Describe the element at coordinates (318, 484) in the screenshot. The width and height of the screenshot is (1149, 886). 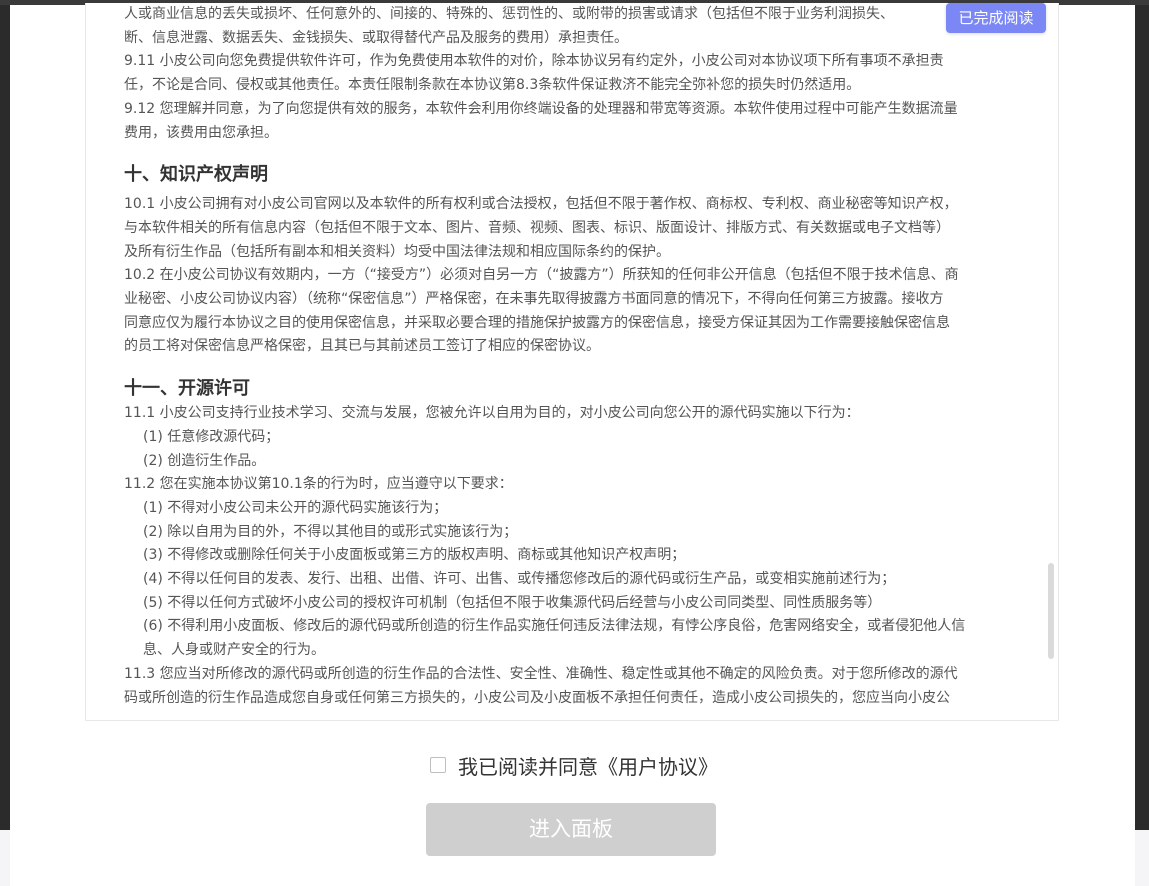
I see `agreement-line: 11.2 您在实施本协议第10.1条的行为时，应当遵守以下要求：` at that location.